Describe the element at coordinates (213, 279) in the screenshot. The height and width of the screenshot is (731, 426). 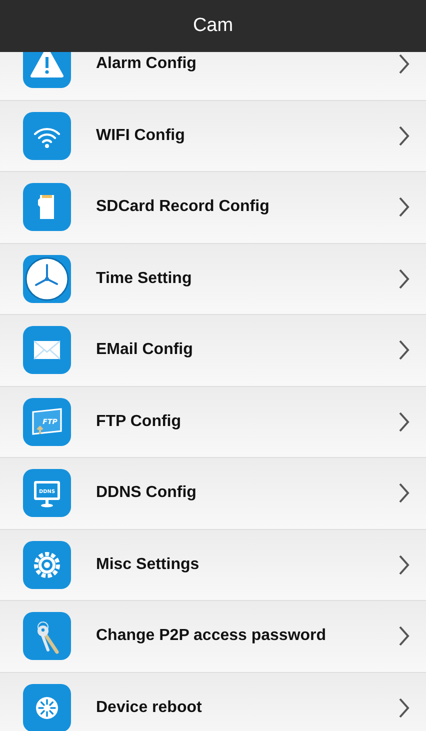
I see `settings-item: Time Setting` at that location.